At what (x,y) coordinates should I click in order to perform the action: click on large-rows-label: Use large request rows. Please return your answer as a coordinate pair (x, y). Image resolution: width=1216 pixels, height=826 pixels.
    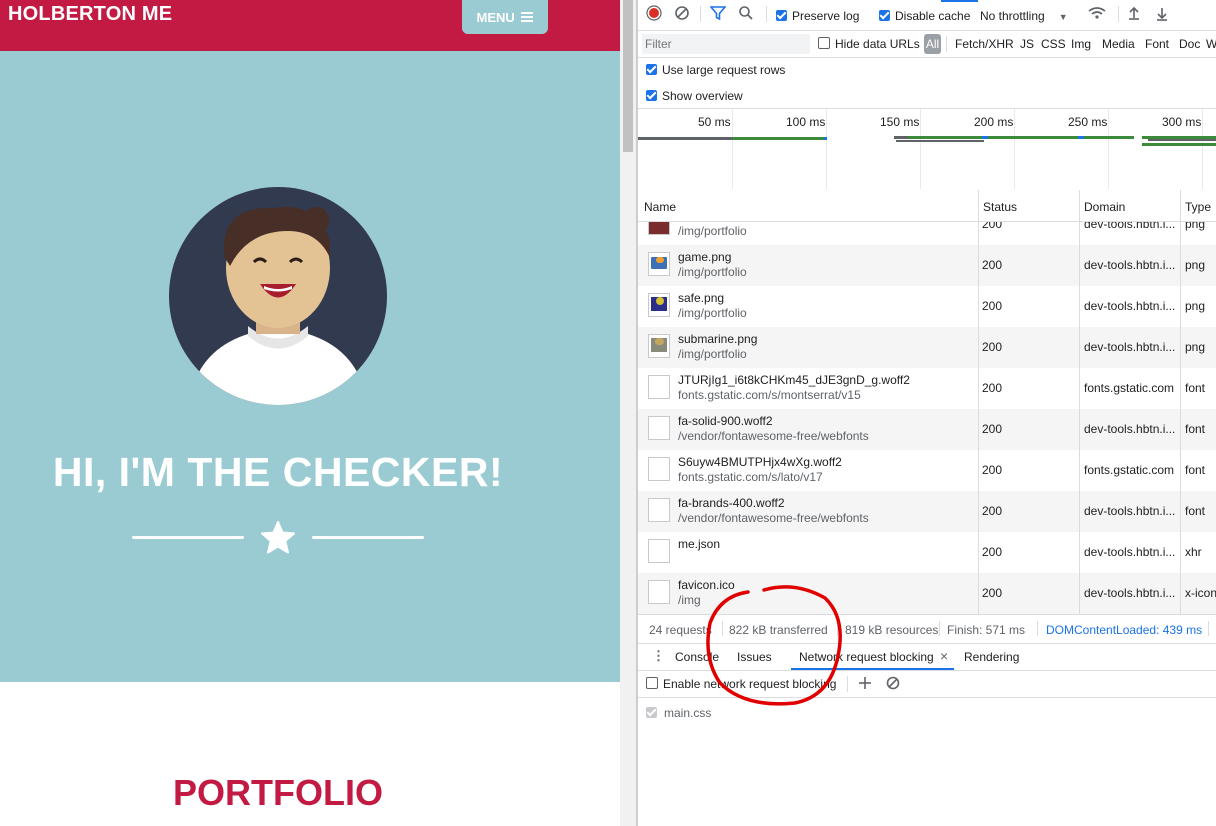
    Looking at the image, I should click on (724, 70).